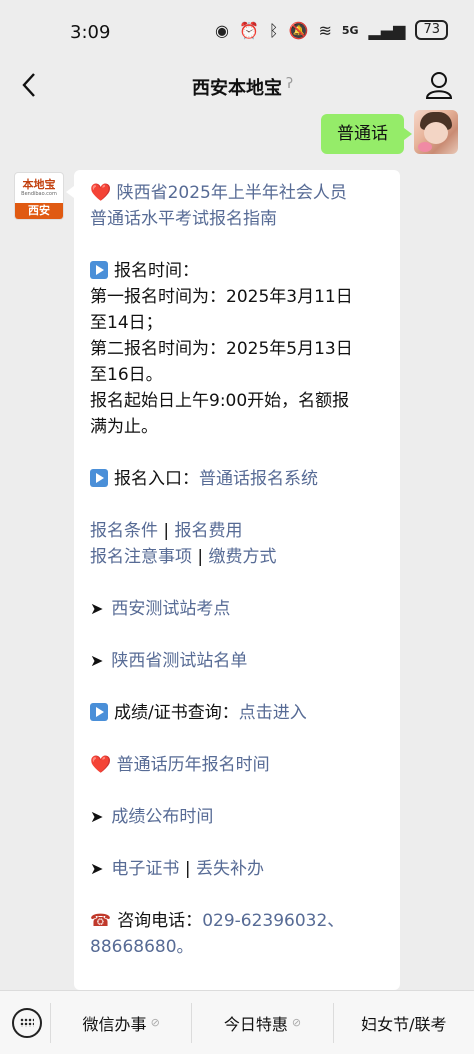  What do you see at coordinates (258, 479) in the screenshot?
I see `entry-link: 普通话报名系统` at bounding box center [258, 479].